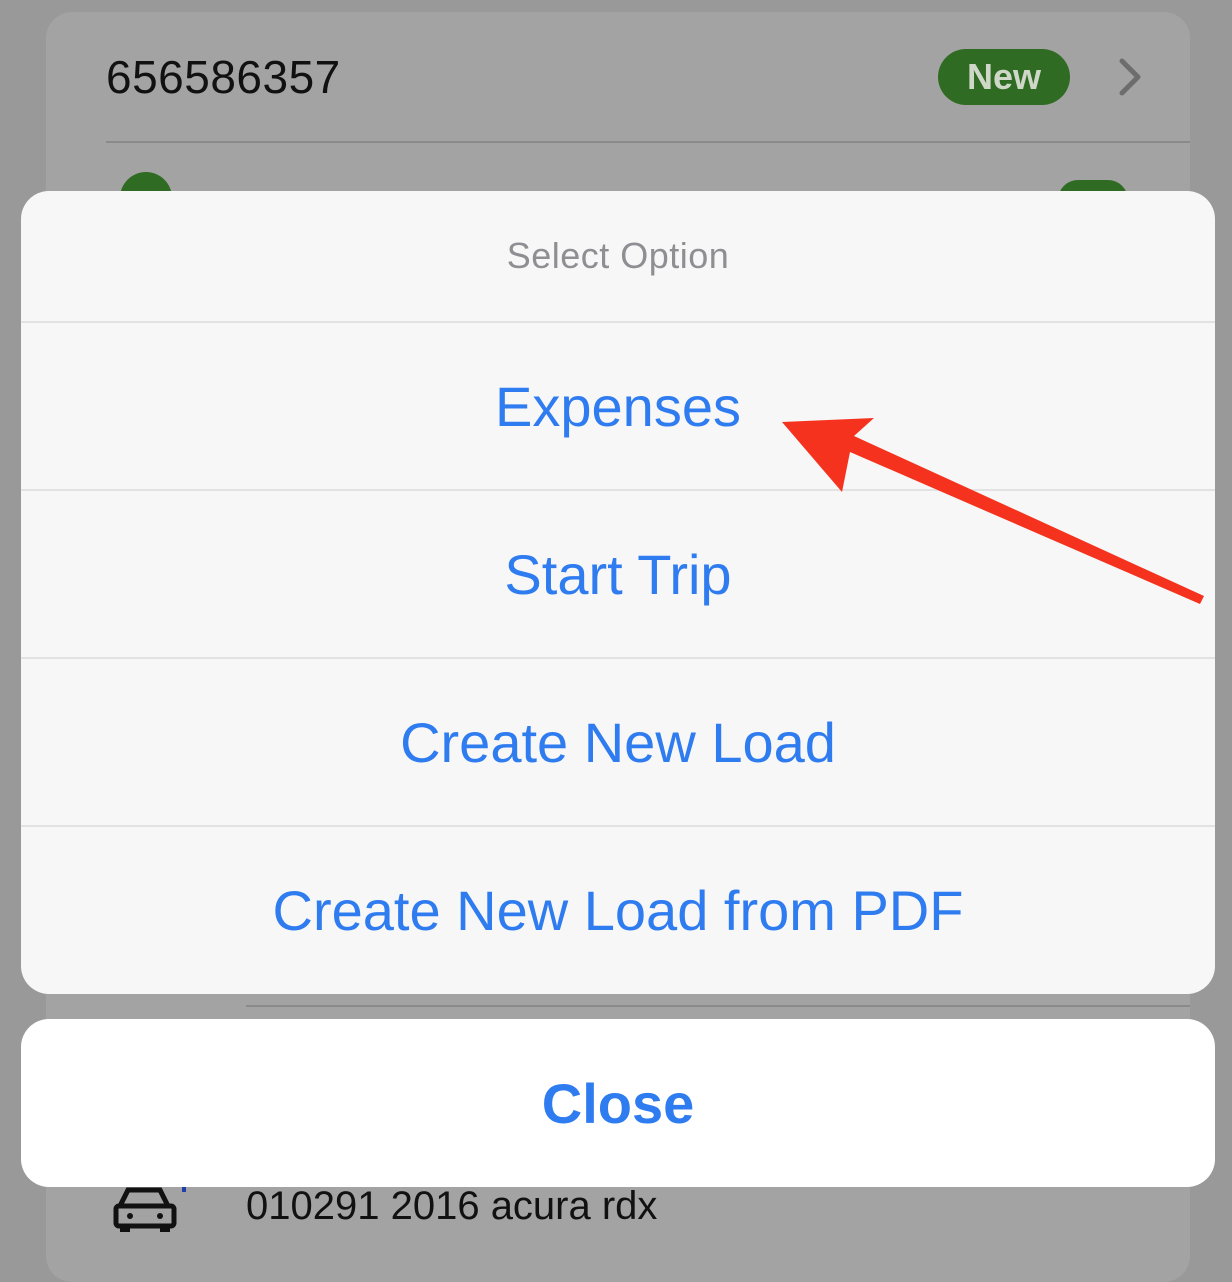 This screenshot has height=1282, width=1232. Describe the element at coordinates (1004, 77) in the screenshot. I see `status-badge: New` at that location.